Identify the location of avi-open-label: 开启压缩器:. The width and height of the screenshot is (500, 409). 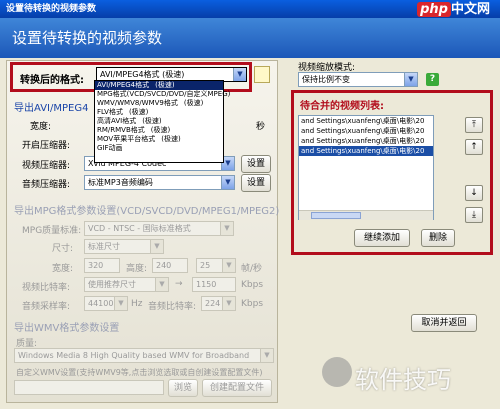
(46, 146).